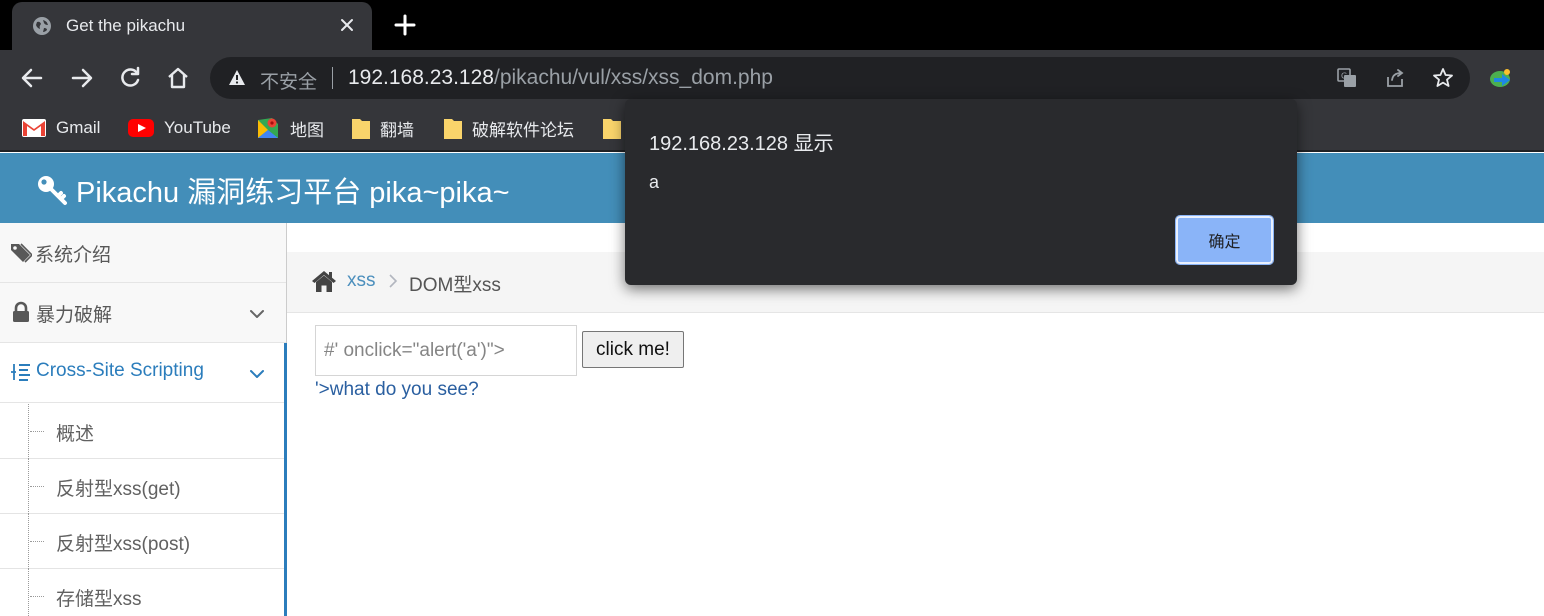 Image resolution: width=1544 pixels, height=616 pixels. Describe the element at coordinates (421, 77) in the screenshot. I see `url-host: 192.168.23.128` at that location.